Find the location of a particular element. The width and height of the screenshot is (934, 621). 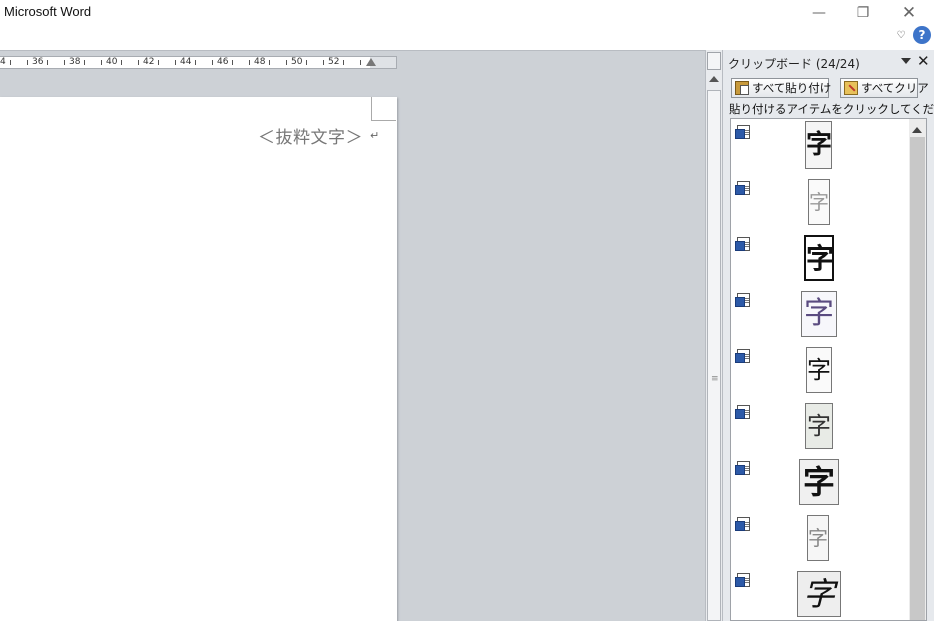

ruler-number: 40 is located at coordinates (112, 62).